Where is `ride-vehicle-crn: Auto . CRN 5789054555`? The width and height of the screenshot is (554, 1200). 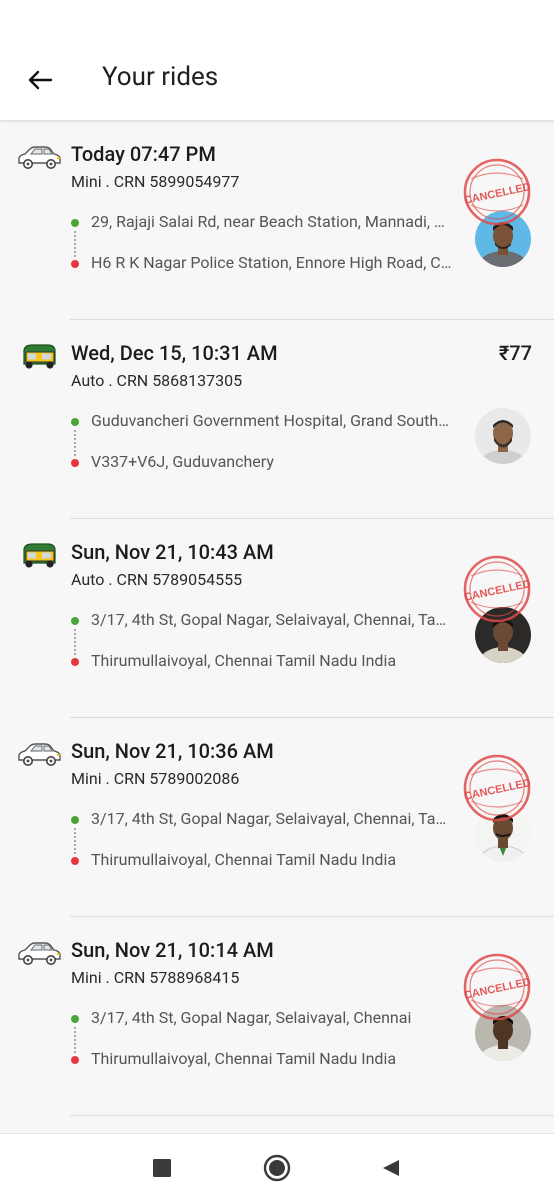 ride-vehicle-crn: Auto . CRN 5789054555 is located at coordinates (157, 579).